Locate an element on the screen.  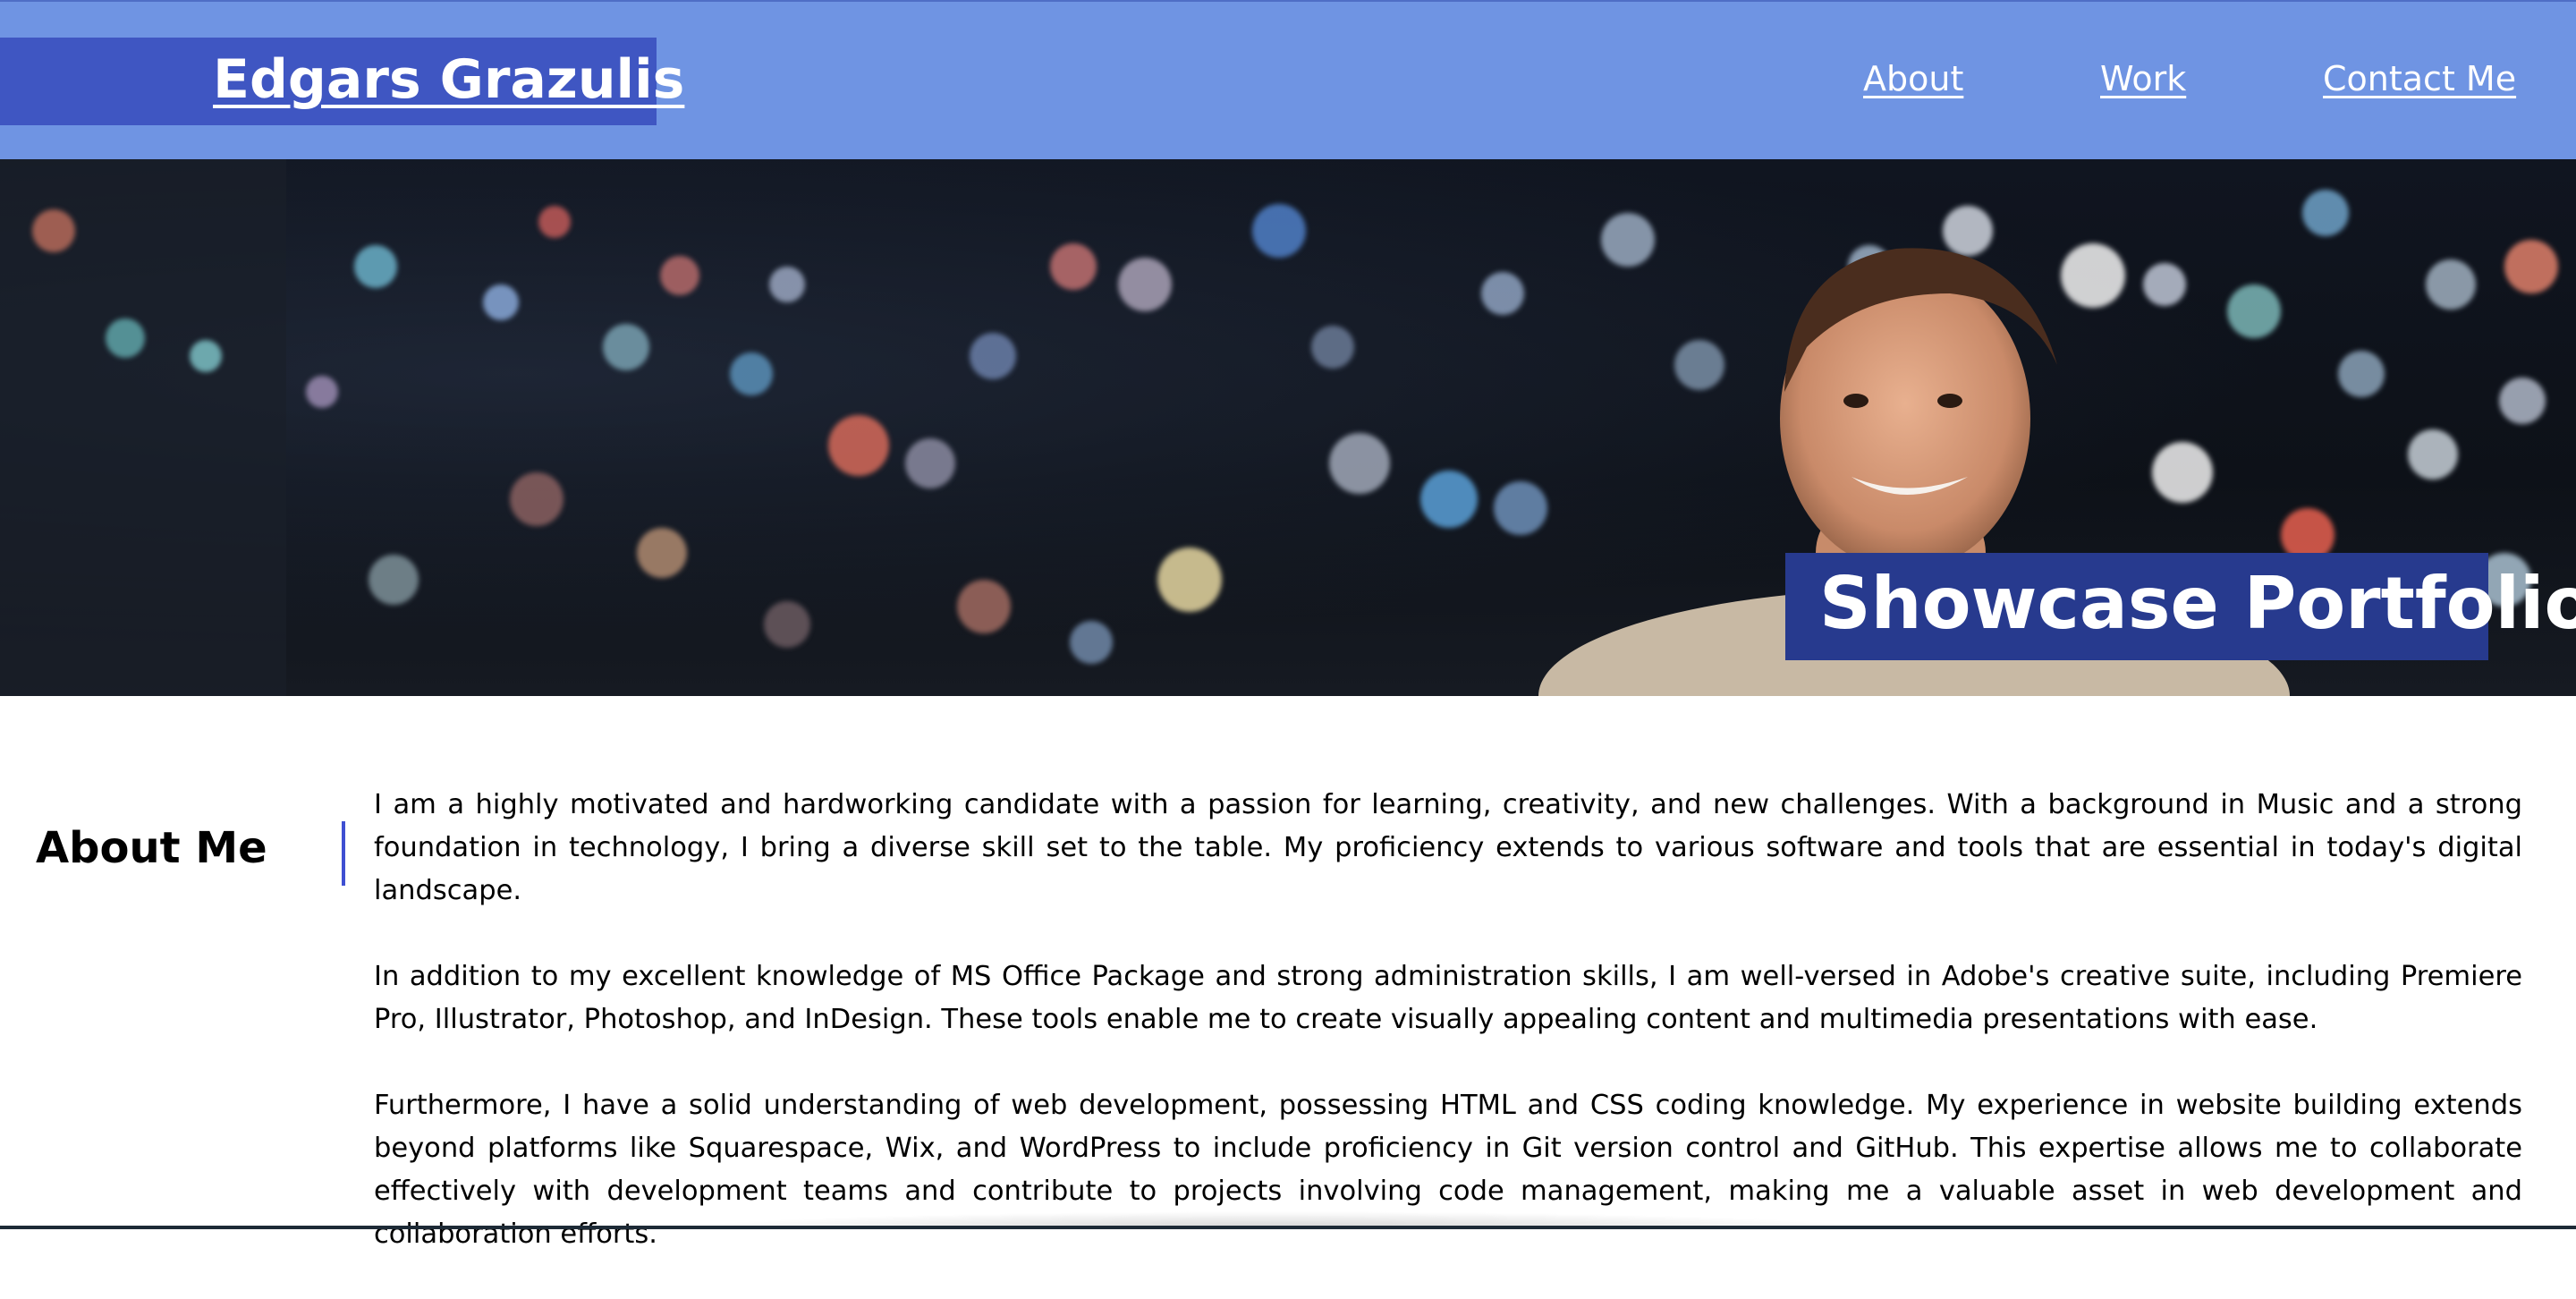
site-logo-link: Edgars Grazulis is located at coordinates (448, 79).